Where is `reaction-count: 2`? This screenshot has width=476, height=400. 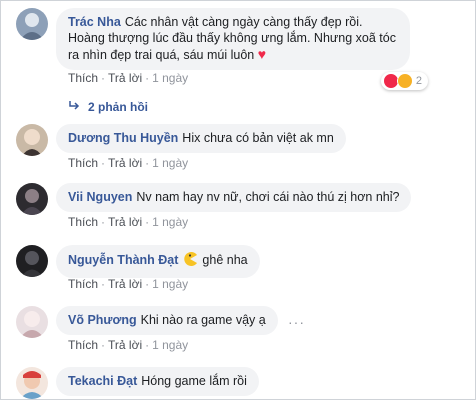 reaction-count: 2 is located at coordinates (418, 81).